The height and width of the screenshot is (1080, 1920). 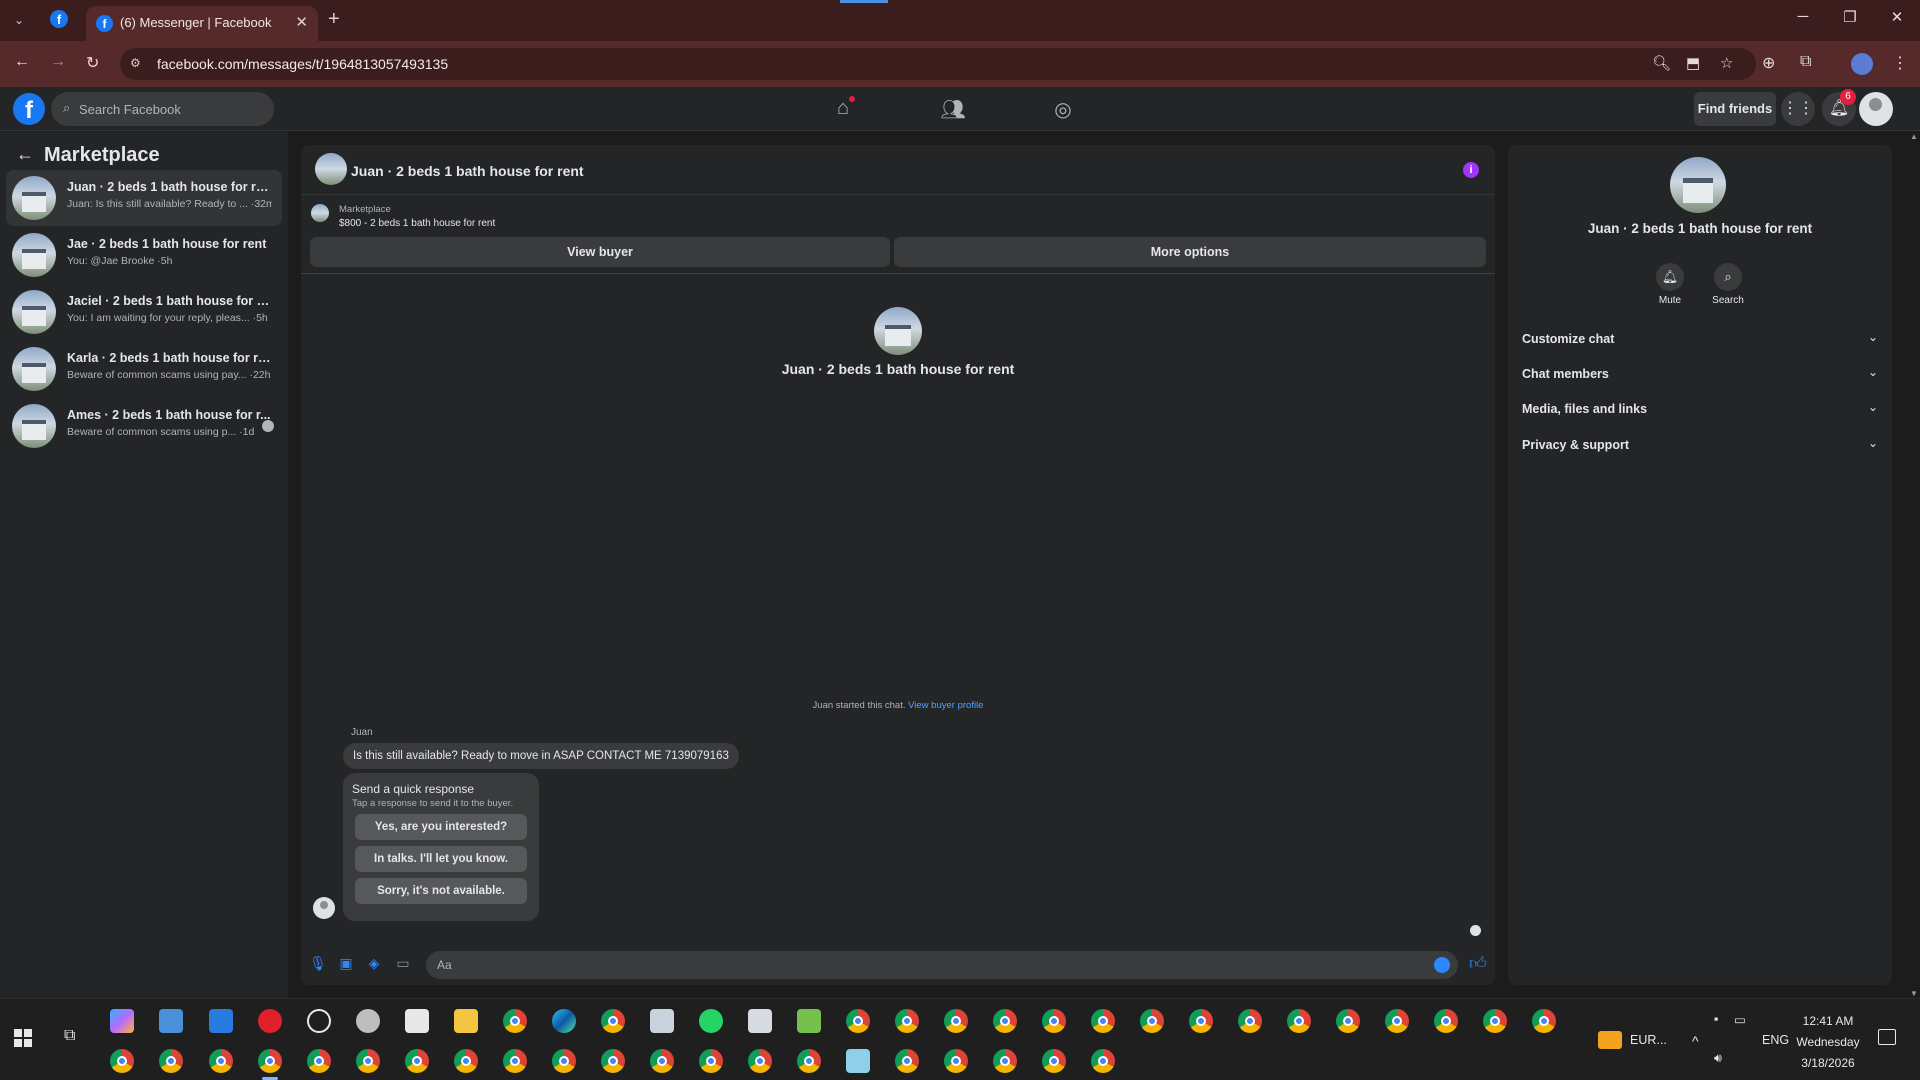 What do you see at coordinates (324, 908) in the screenshot?
I see `sender-avatar` at bounding box center [324, 908].